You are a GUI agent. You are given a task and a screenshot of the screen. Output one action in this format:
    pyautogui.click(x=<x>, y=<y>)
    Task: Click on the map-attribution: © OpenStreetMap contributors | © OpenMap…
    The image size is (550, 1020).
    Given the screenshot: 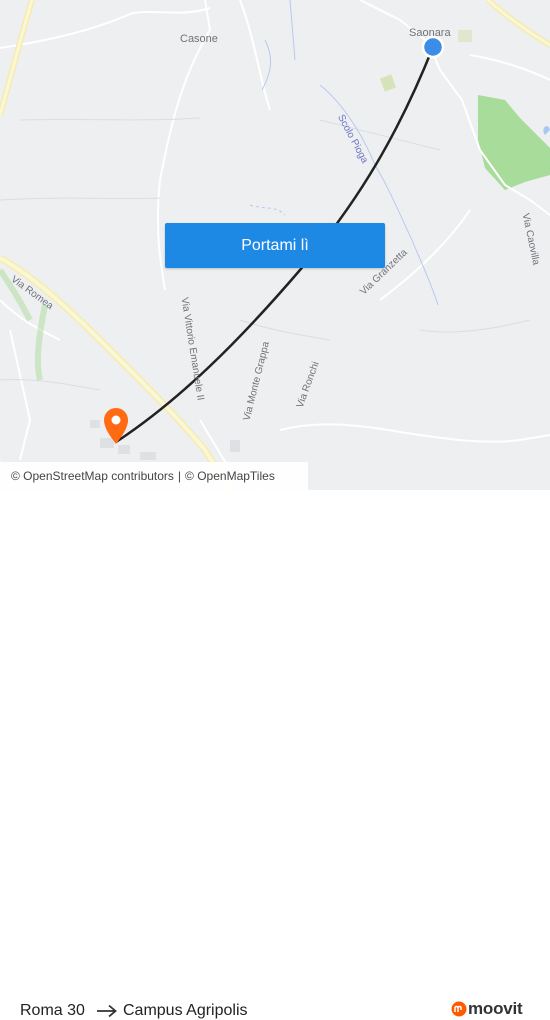 What is the action you would take?
    pyautogui.click(x=154, y=476)
    